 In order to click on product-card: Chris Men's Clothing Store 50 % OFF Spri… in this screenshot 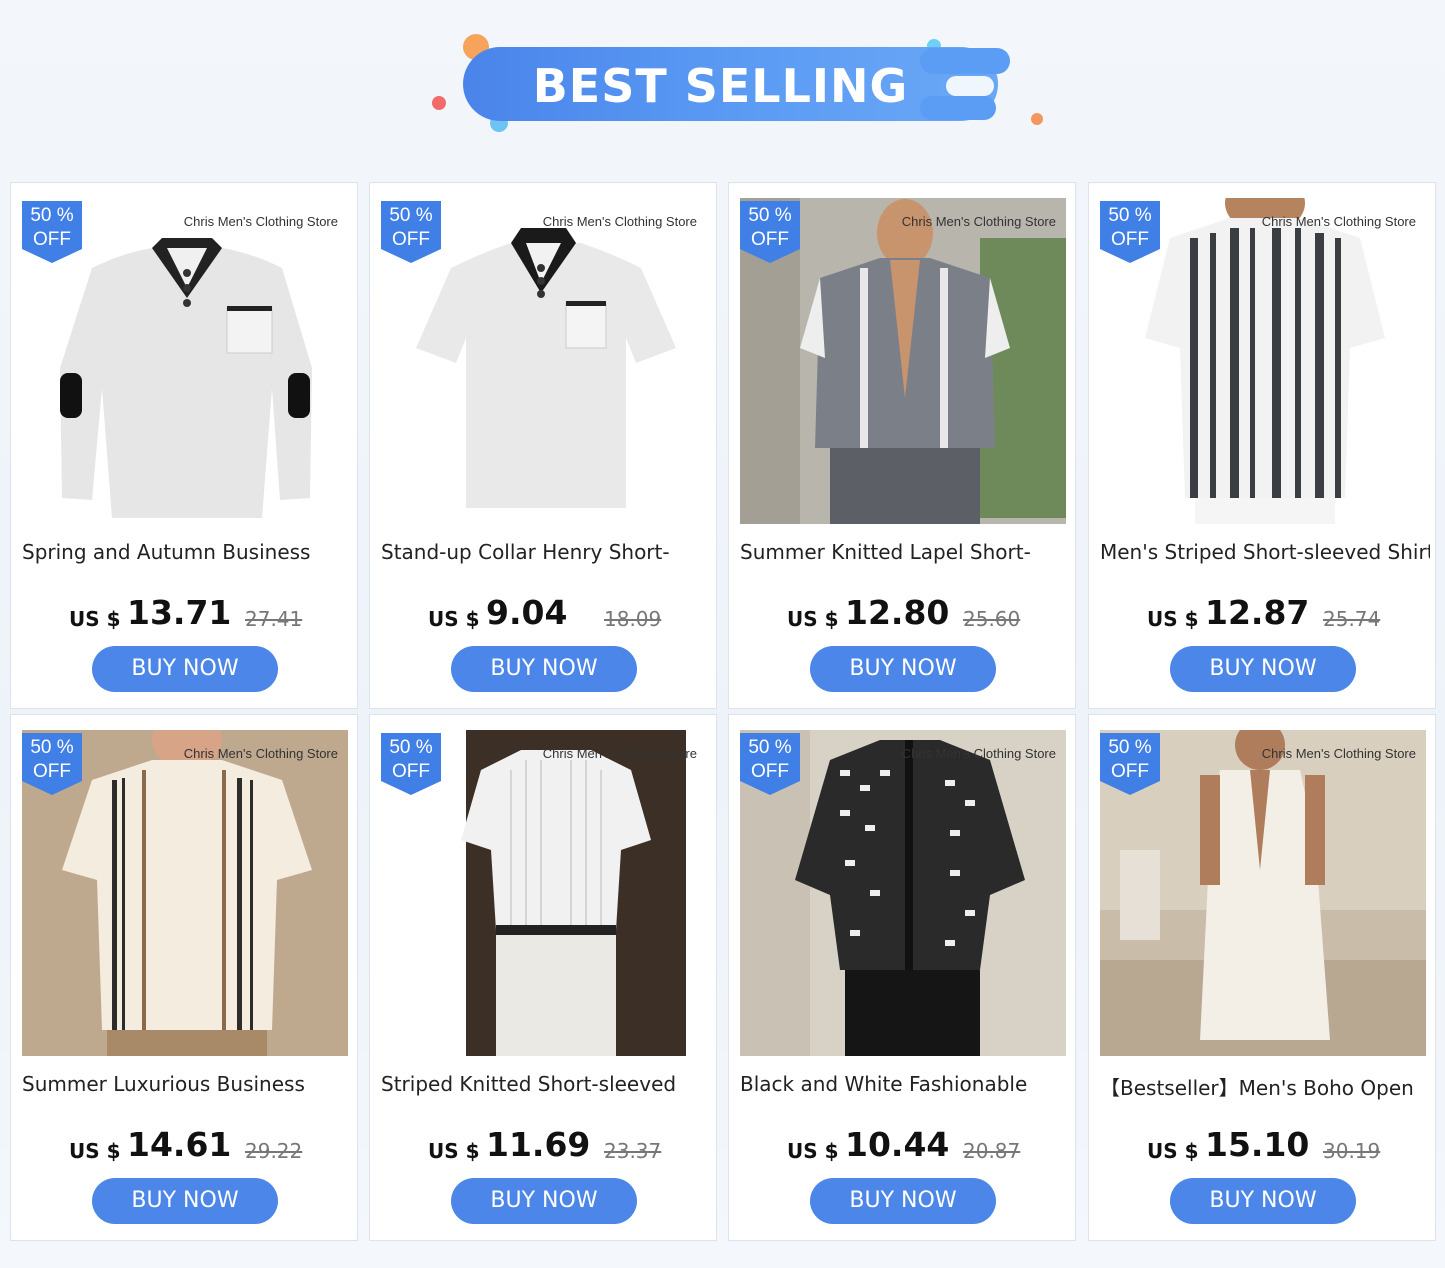, I will do `click(184, 445)`.